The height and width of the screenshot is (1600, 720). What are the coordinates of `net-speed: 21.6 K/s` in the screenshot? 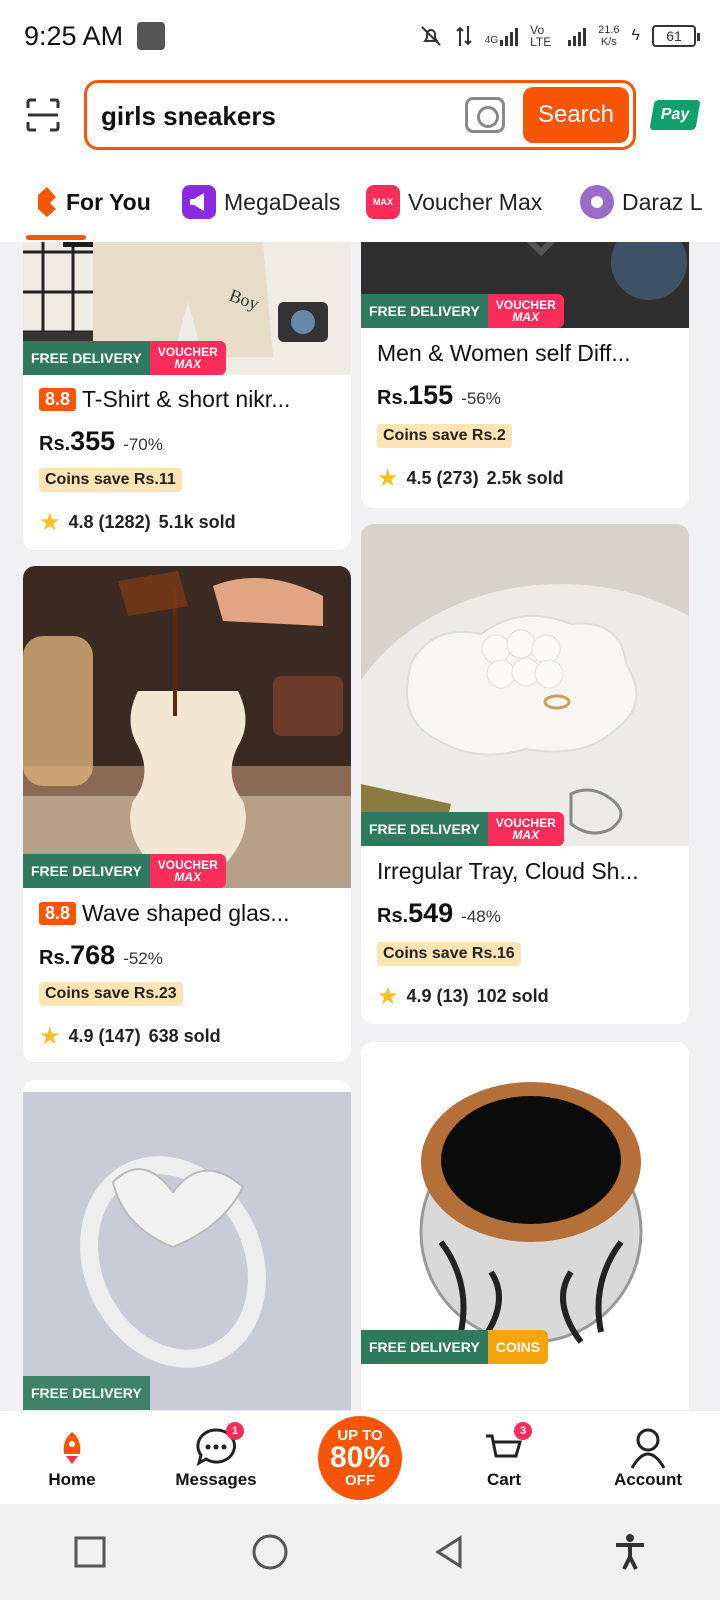 It's located at (608, 36).